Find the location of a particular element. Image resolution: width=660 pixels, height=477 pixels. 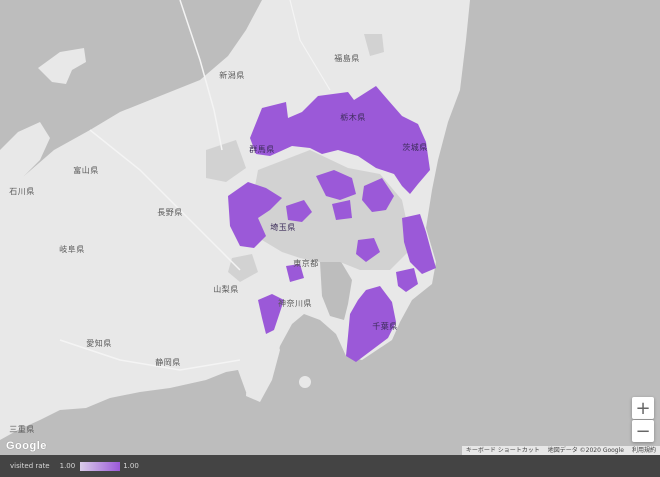

label-kanagawa: 神奈川県 is located at coordinates (295, 303).